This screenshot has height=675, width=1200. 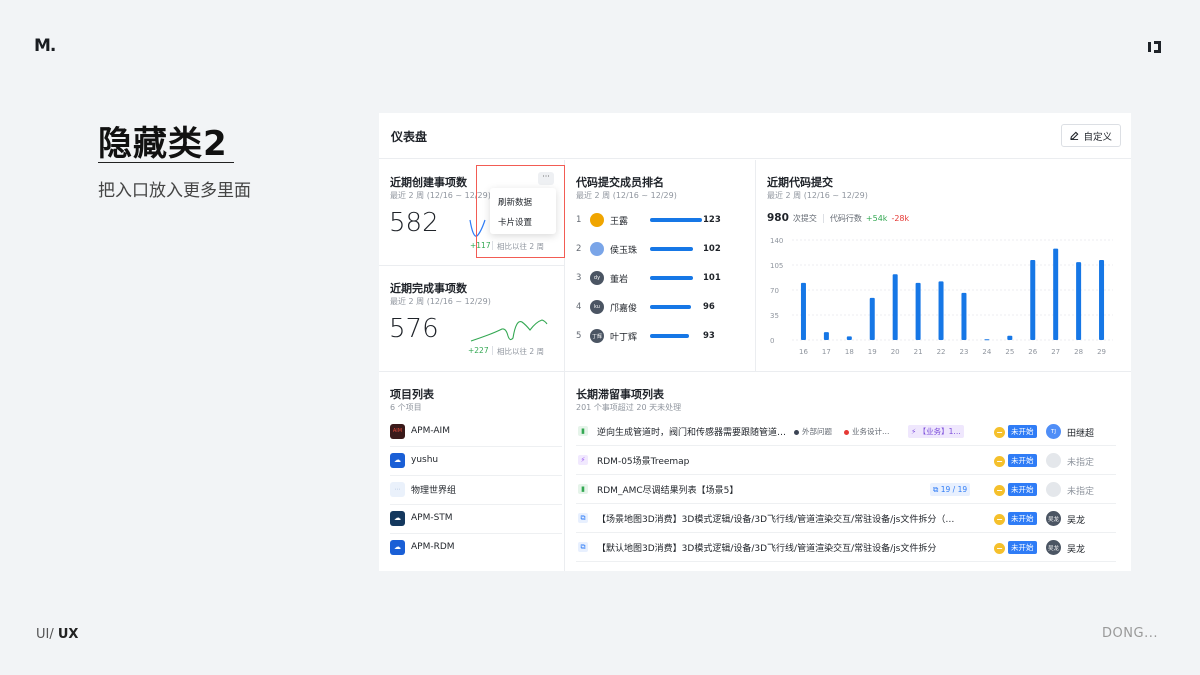 What do you see at coordinates (421, 518) in the screenshot?
I see `project-item: ☁ APM-STM` at bounding box center [421, 518].